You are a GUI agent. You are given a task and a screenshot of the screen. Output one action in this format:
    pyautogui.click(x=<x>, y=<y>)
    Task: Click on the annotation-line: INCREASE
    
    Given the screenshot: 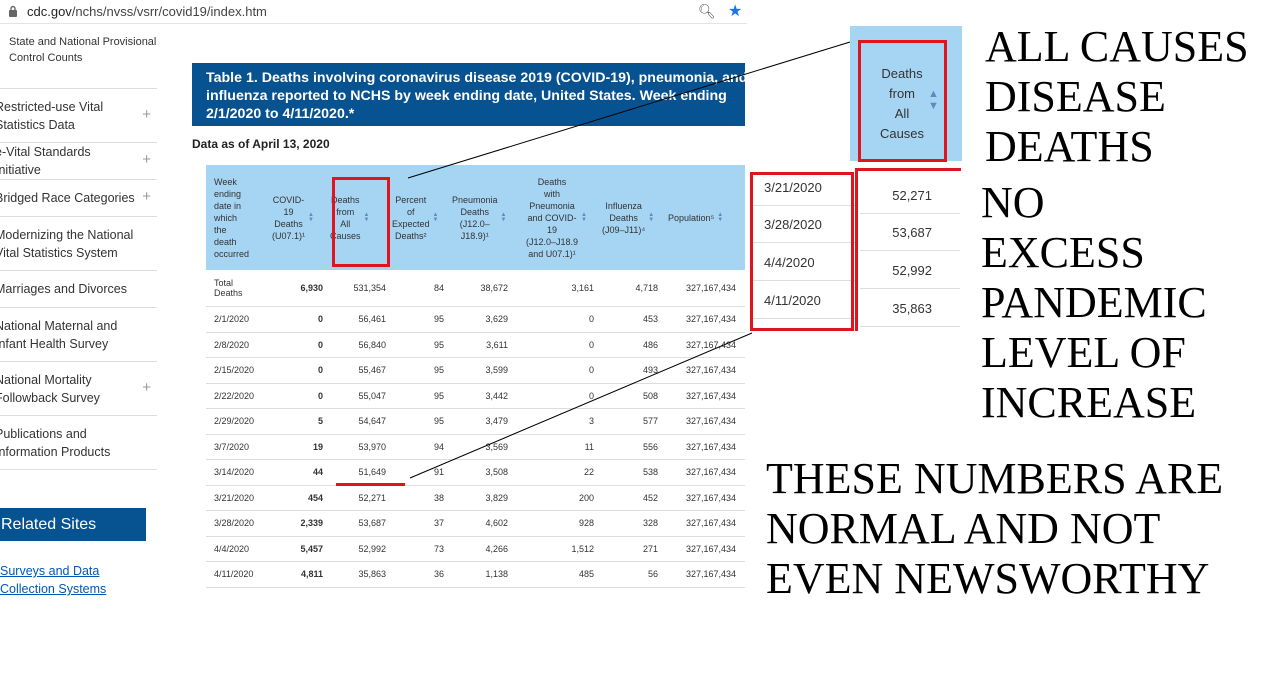 What is the action you would take?
    pyautogui.click(x=1089, y=402)
    